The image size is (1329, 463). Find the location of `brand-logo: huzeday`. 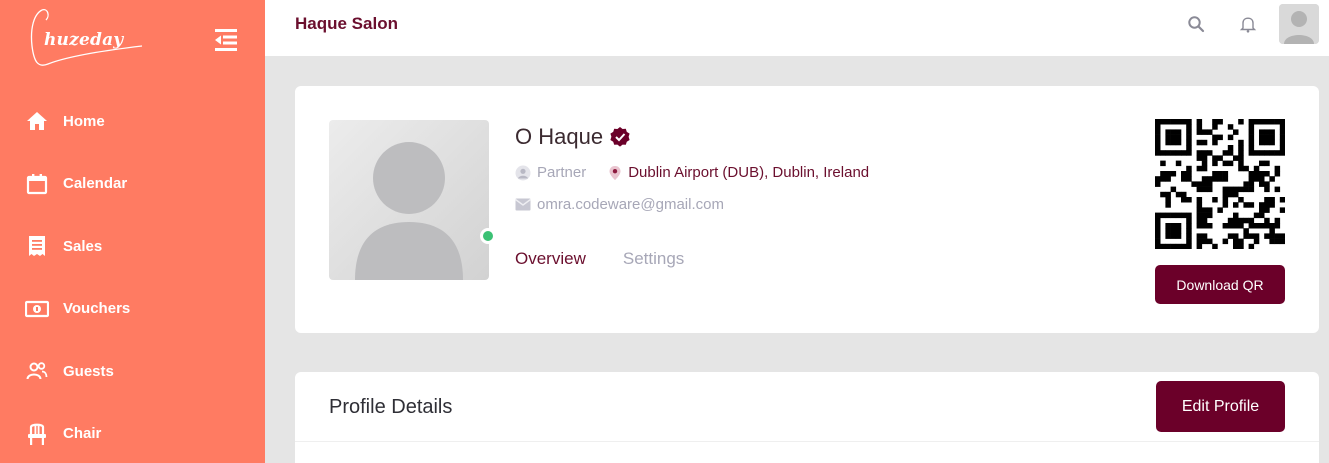

brand-logo: huzeday is located at coordinates (88, 37).